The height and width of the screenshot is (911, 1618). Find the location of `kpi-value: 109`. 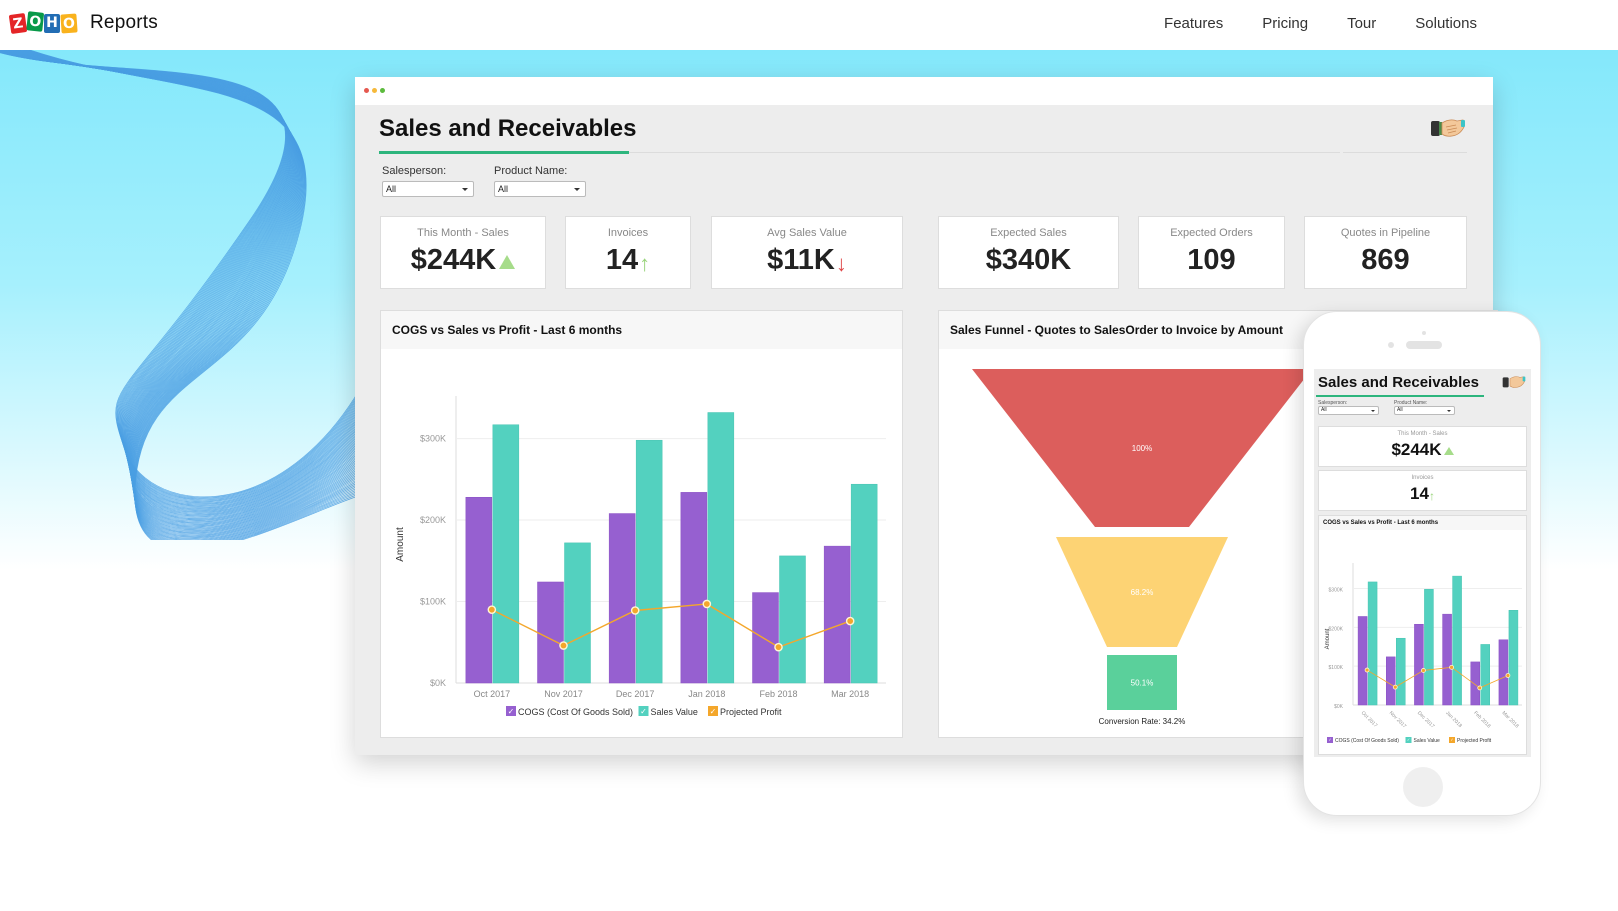

kpi-value: 109 is located at coordinates (1211, 260).